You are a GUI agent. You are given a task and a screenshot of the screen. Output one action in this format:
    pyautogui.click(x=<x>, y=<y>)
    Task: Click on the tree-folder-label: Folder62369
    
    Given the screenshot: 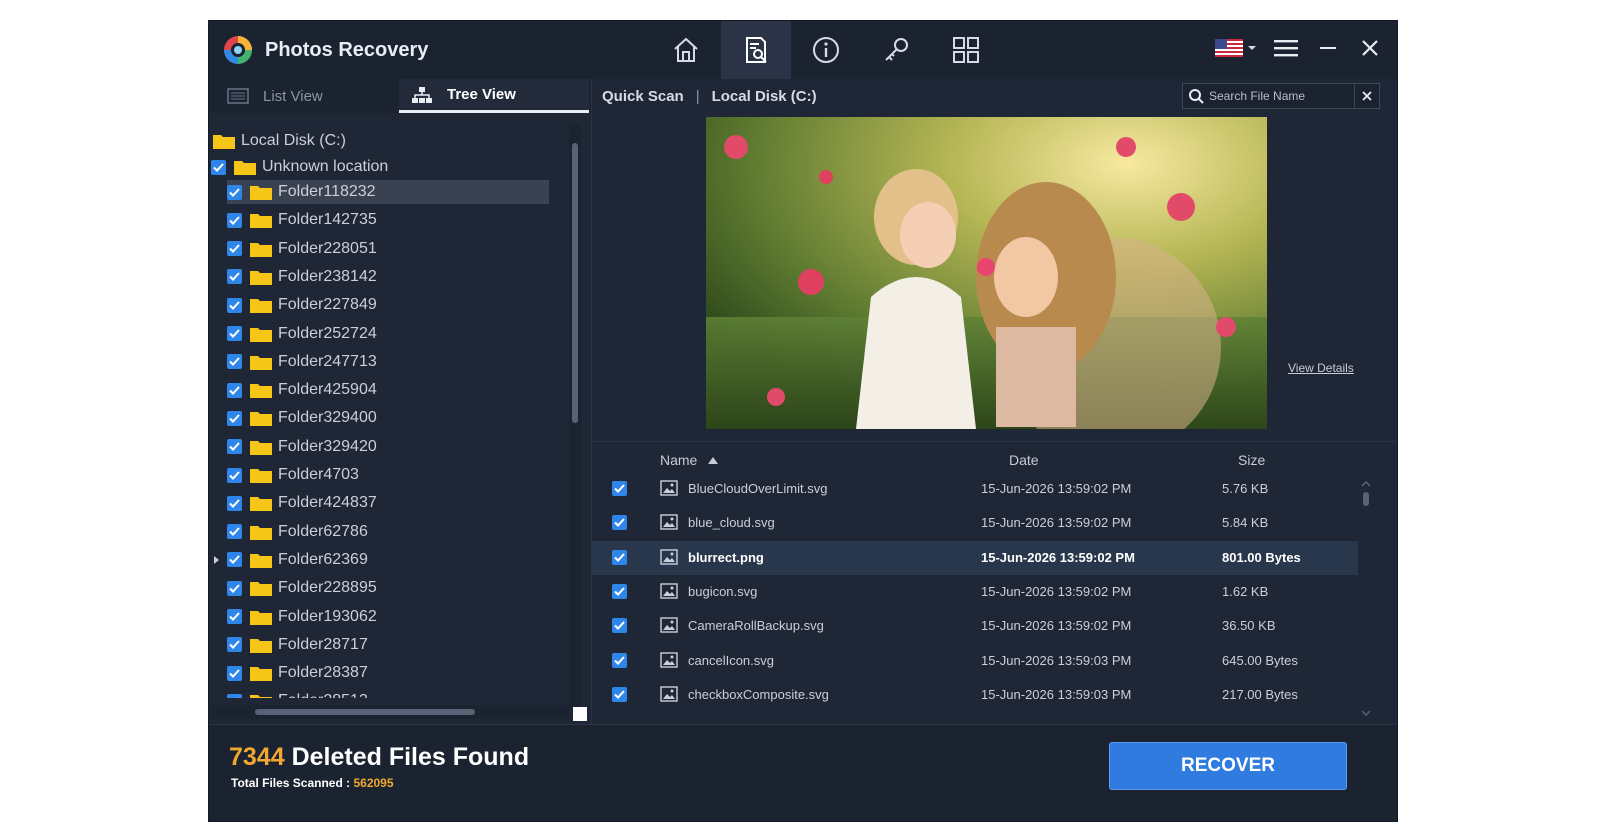 What is the action you would take?
    pyautogui.click(x=323, y=559)
    